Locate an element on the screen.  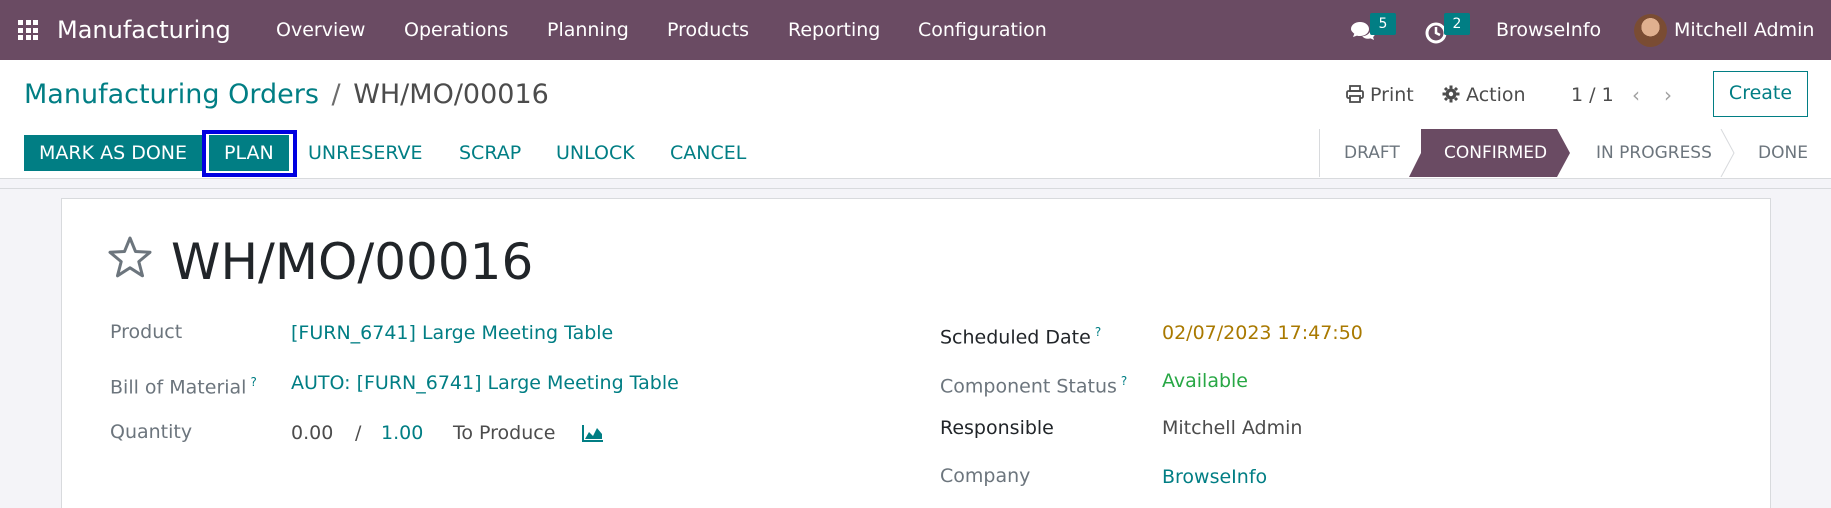
messages-count-badge: 5 is located at coordinates (1383, 24).